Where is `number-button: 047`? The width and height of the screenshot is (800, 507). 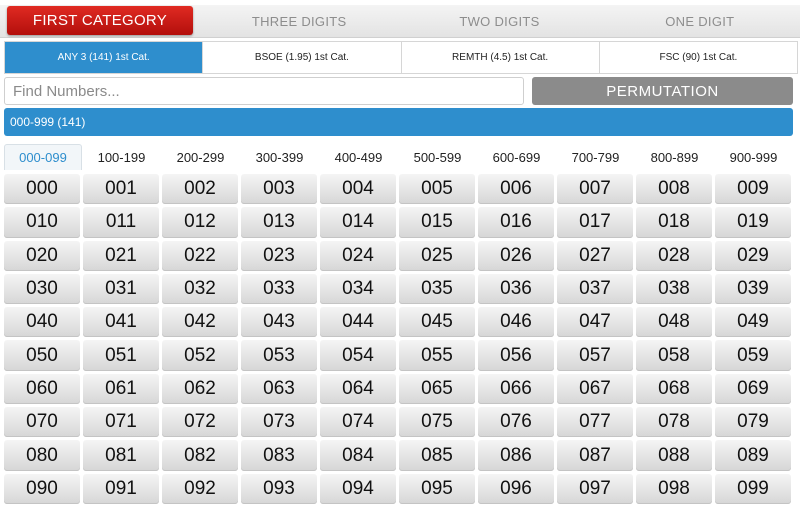
number-button: 047 is located at coordinates (595, 322).